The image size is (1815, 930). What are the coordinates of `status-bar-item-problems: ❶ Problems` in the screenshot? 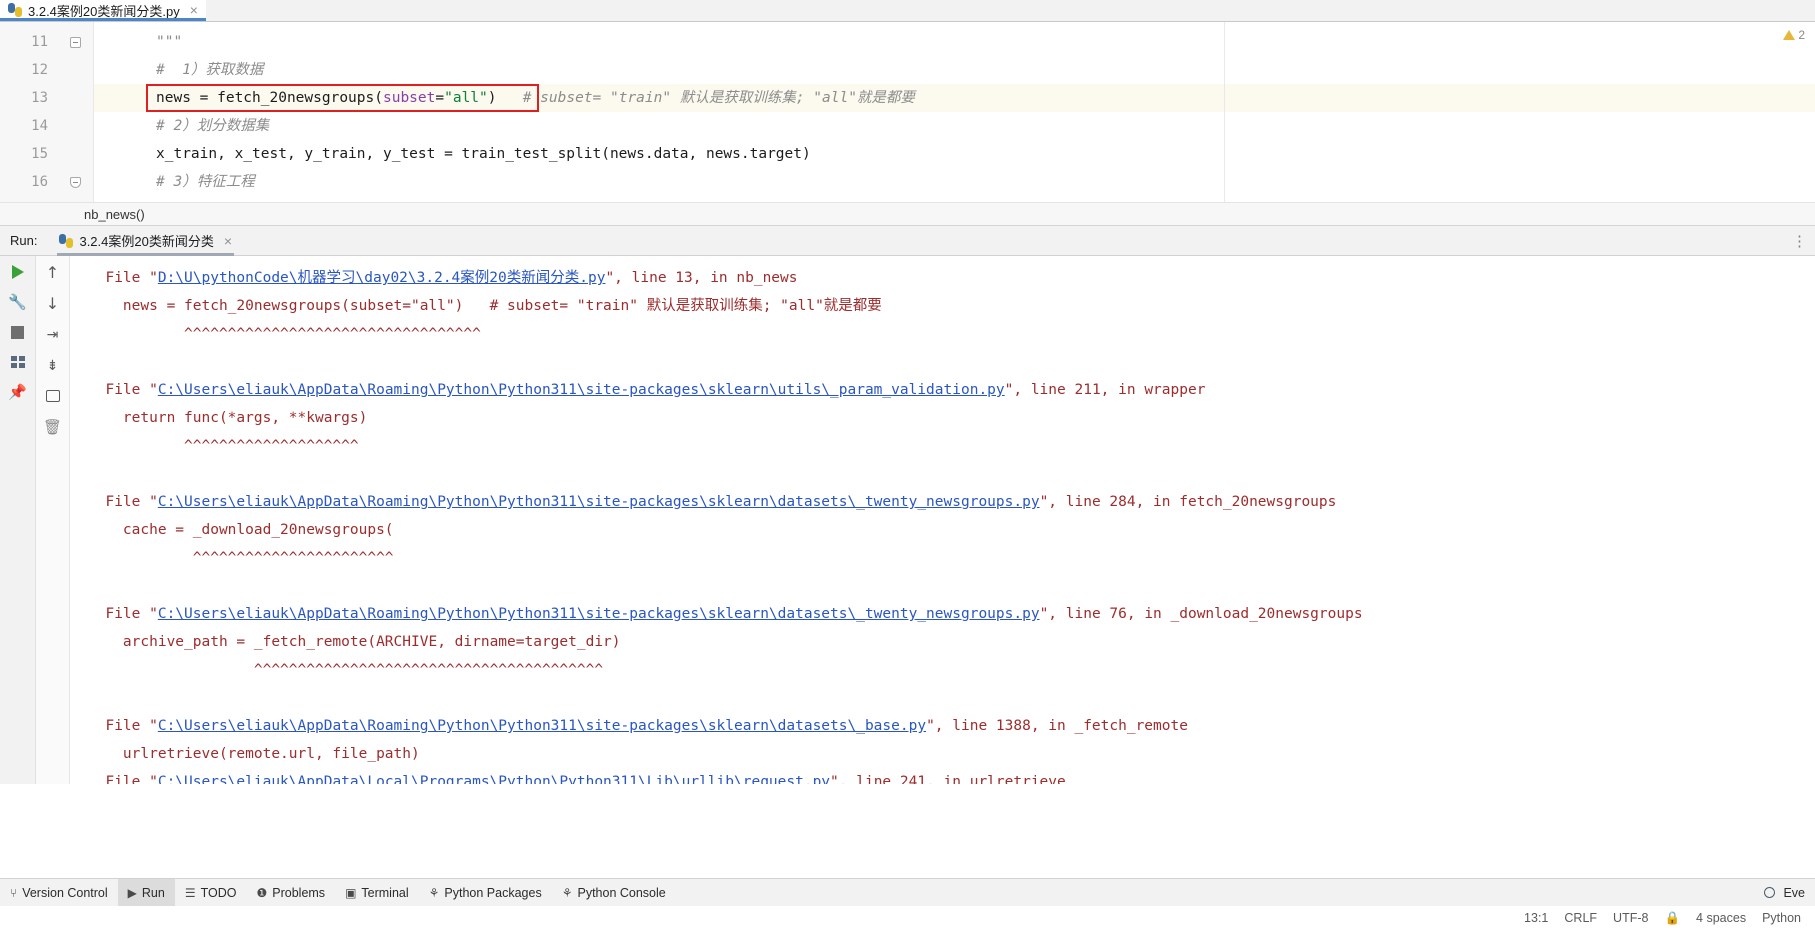 It's located at (291, 893).